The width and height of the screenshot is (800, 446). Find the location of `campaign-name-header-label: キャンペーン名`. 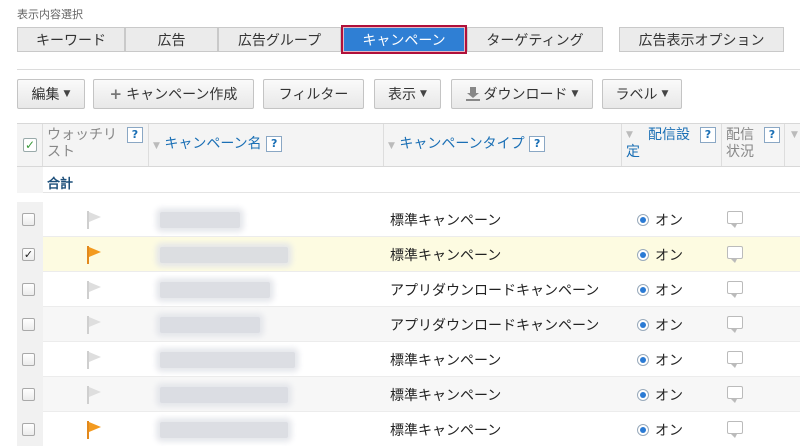

campaign-name-header-label: キャンペーン名 is located at coordinates (213, 144).